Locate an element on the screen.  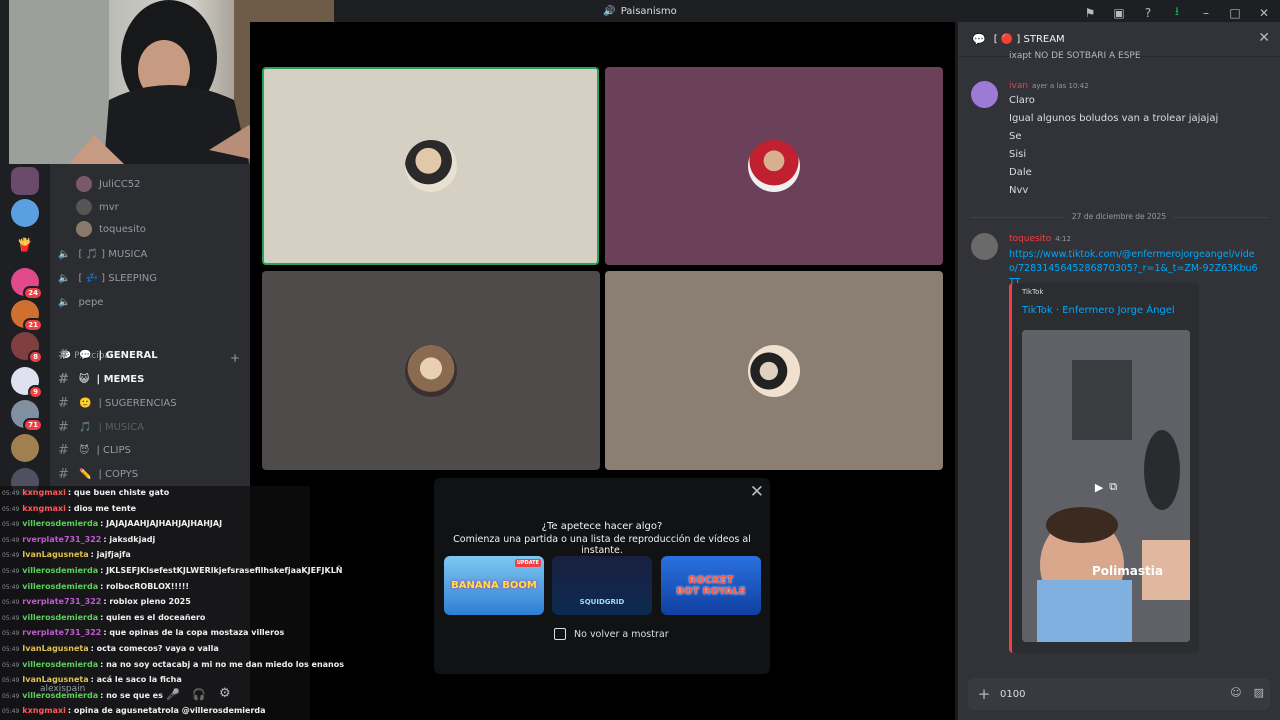
channel-musica: # 🎵 | MUSICA is located at coordinates (101, 427).